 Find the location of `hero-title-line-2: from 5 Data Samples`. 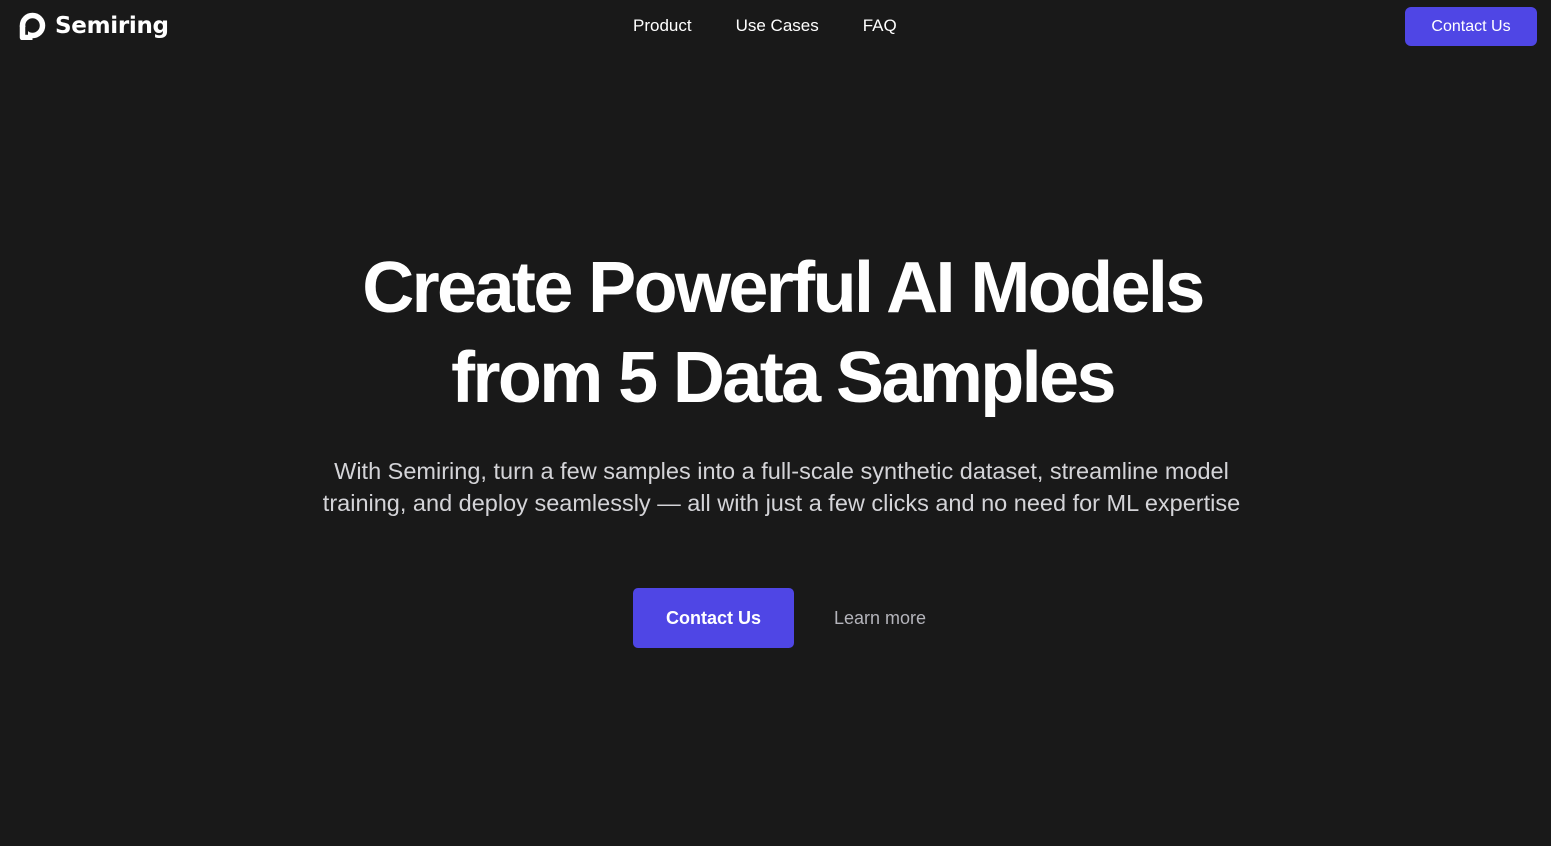

hero-title-line-2: from 5 Data Samples is located at coordinates (783, 378).